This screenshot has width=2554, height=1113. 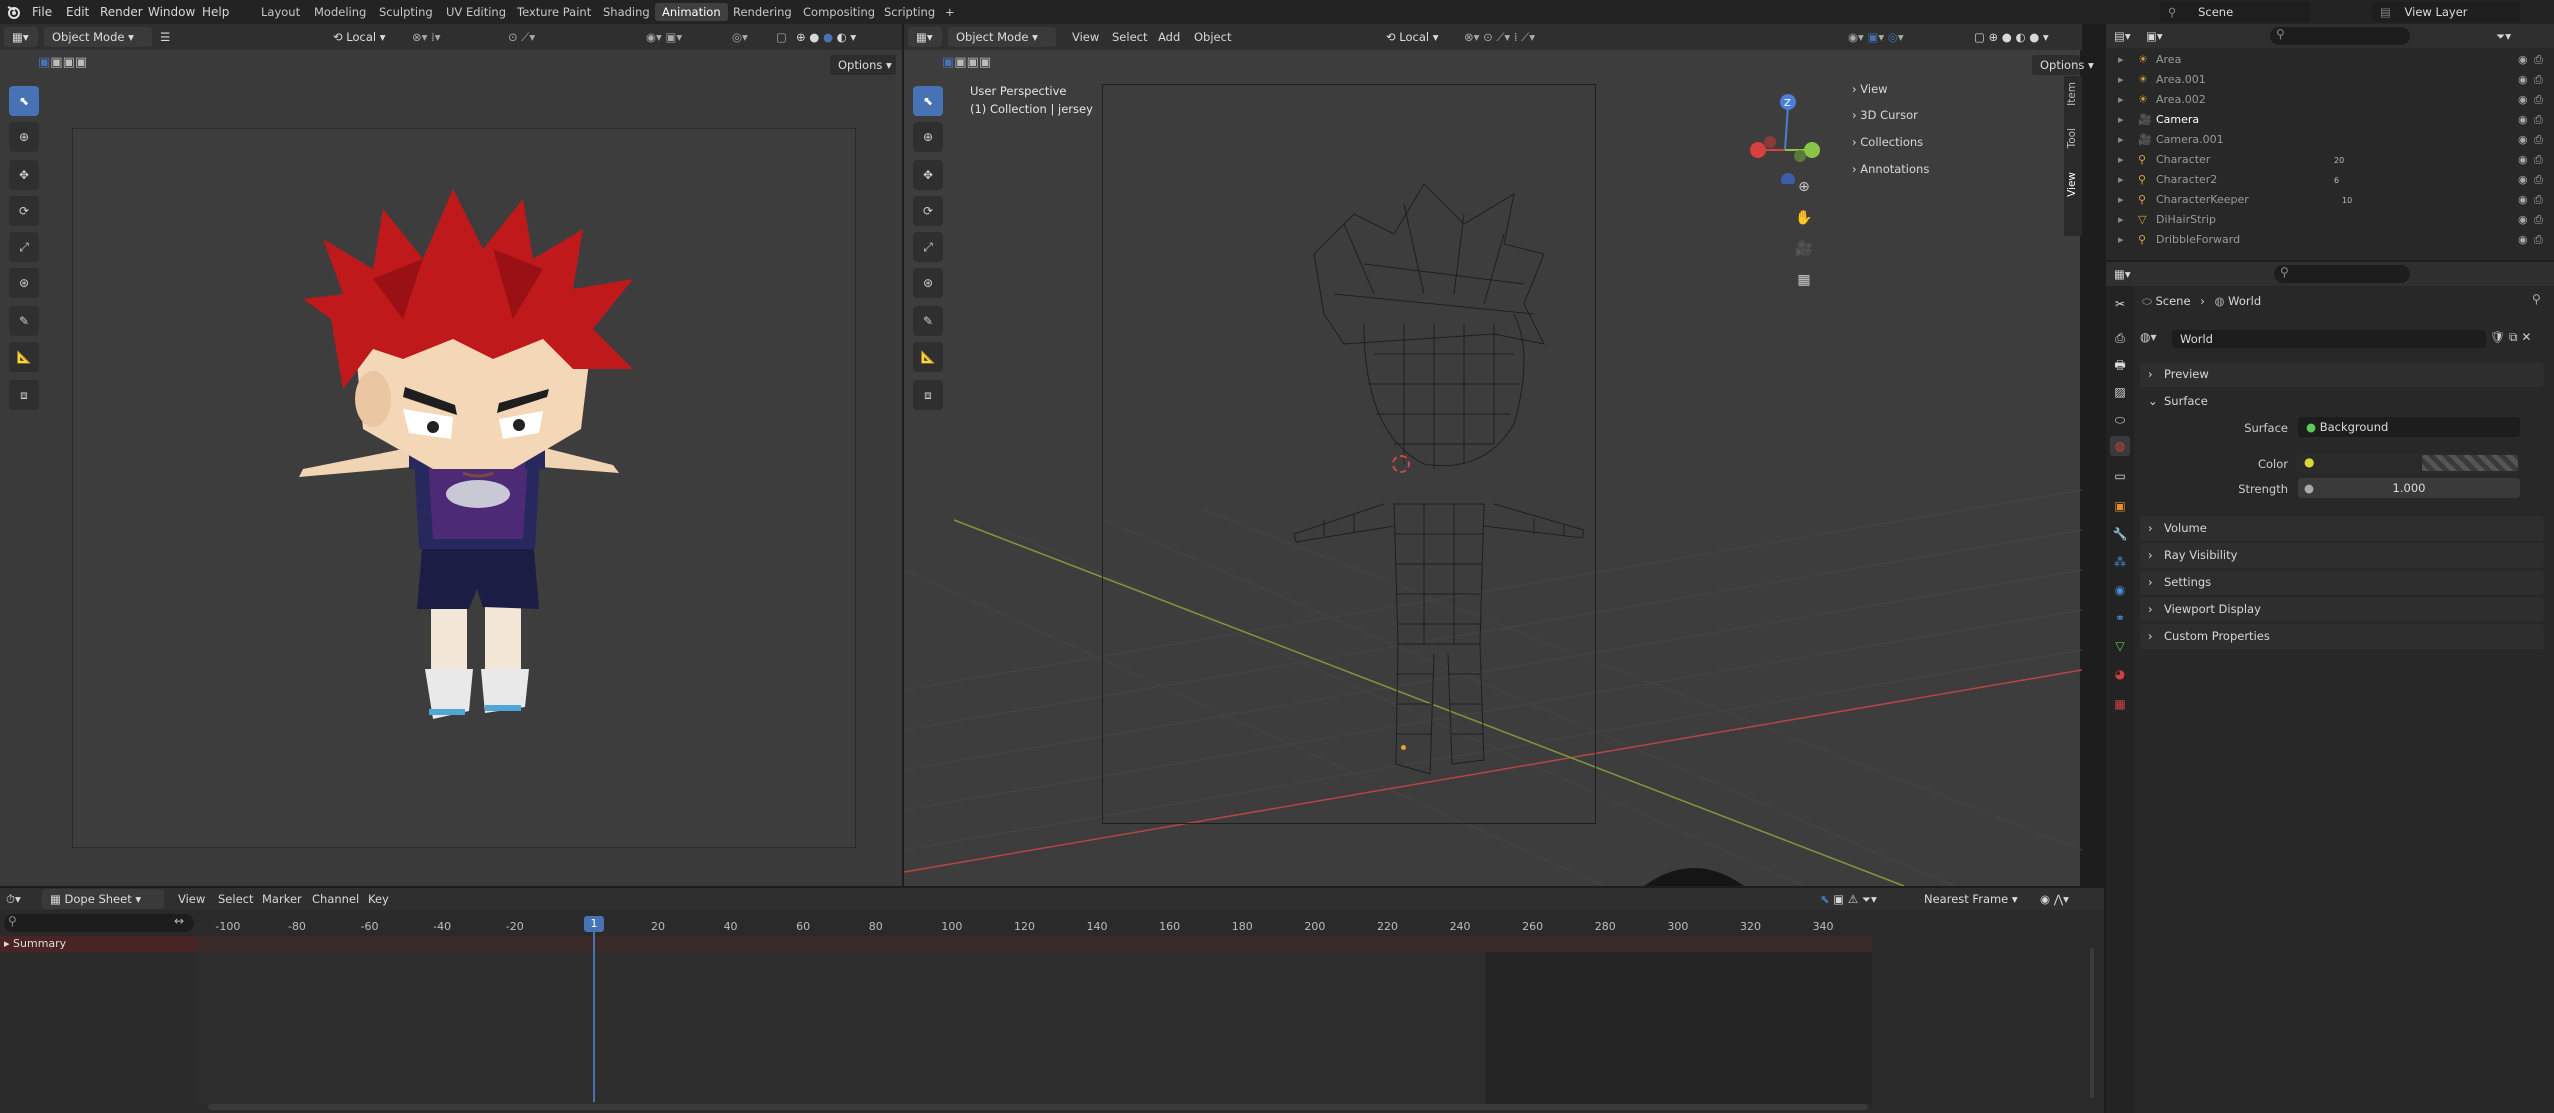 I want to click on outliner-row: ▸ ▽ DiHairStrip ◉ ⎙, so click(x=2326, y=220).